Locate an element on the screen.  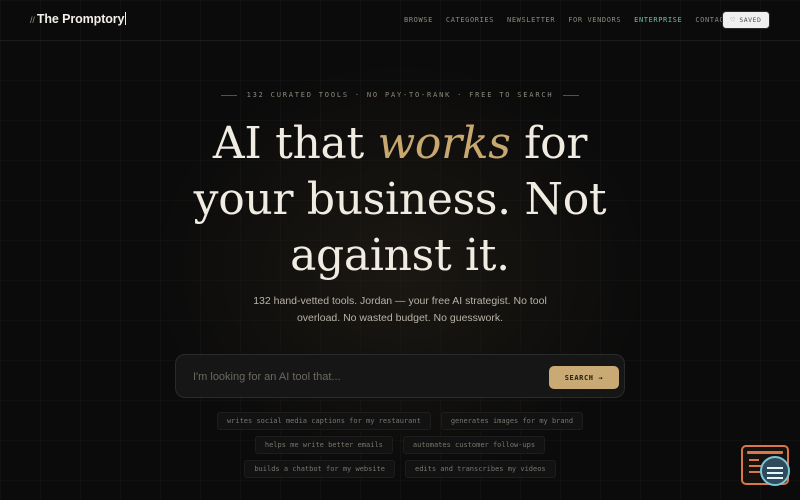
site-logo: //The Promptory is located at coordinates (78, 19).